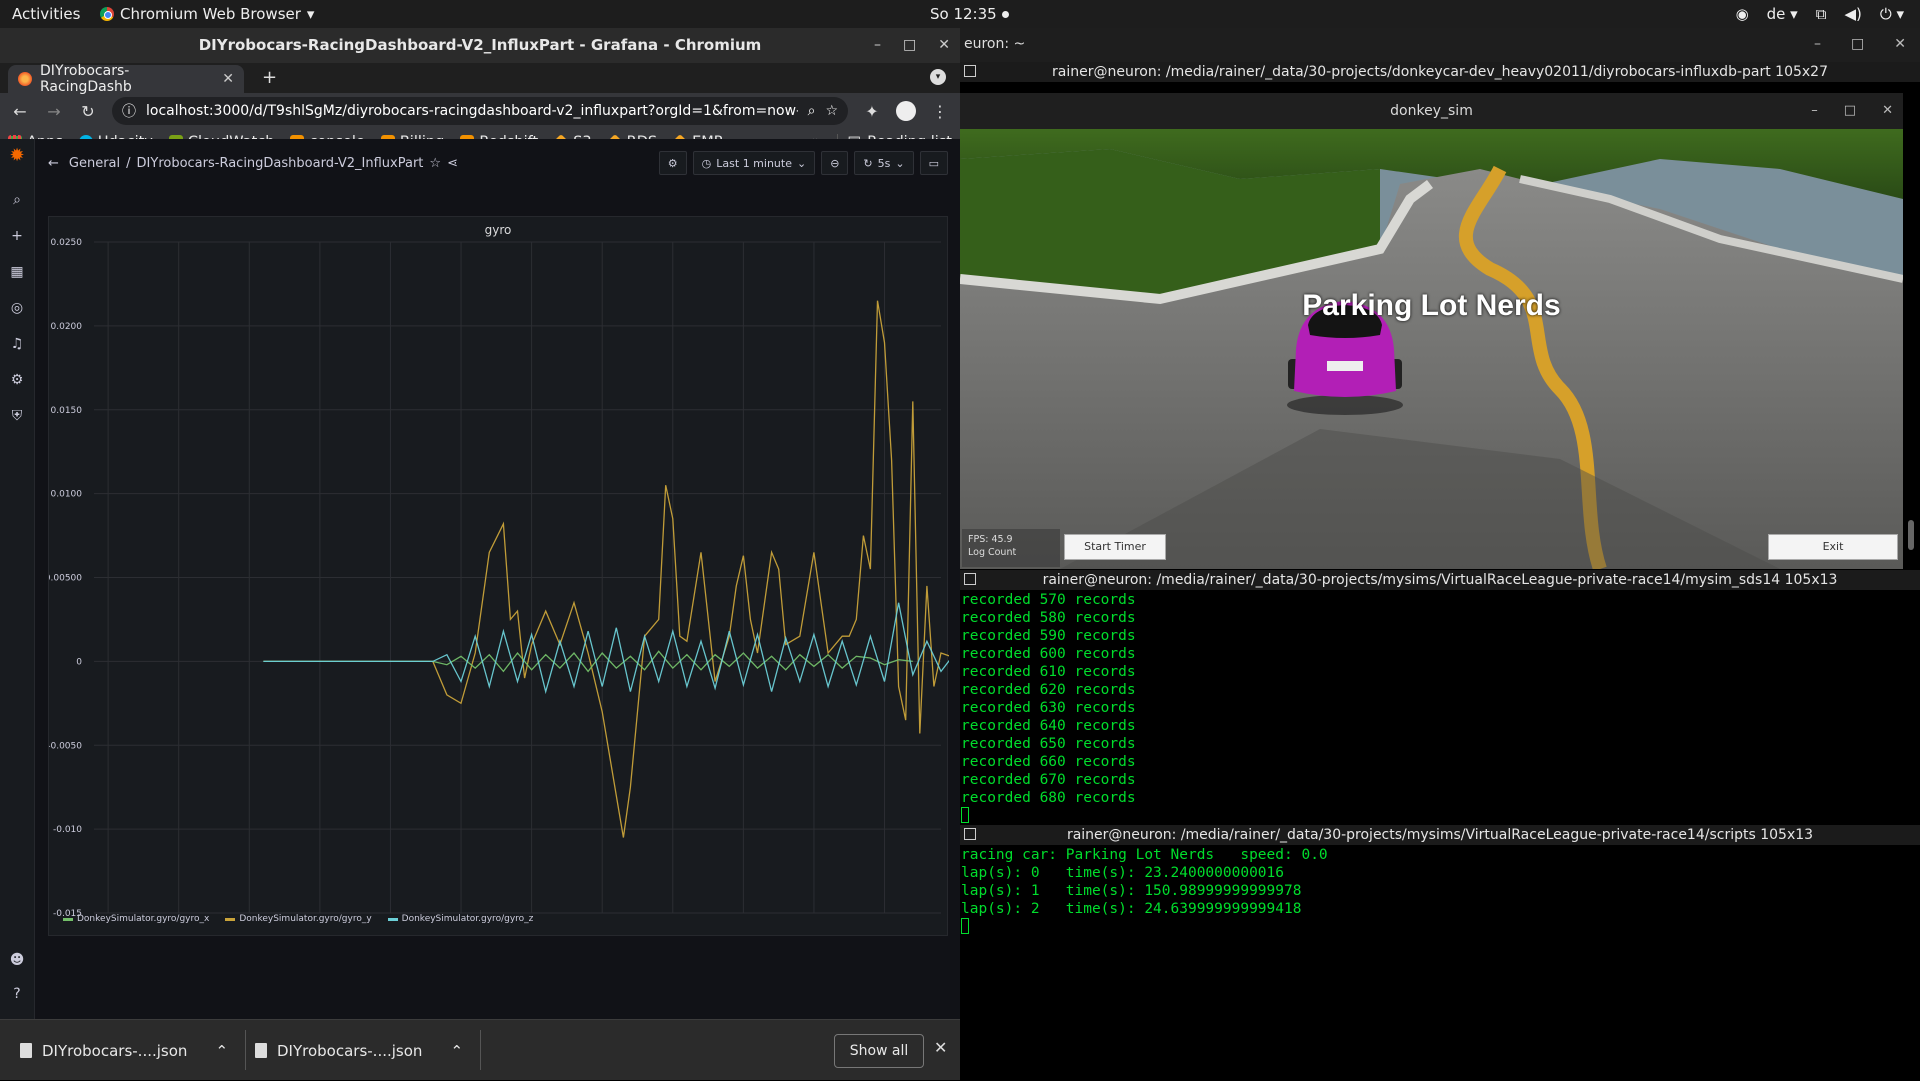  What do you see at coordinates (17, 416) in the screenshot?
I see `shield-icon: ⛨` at bounding box center [17, 416].